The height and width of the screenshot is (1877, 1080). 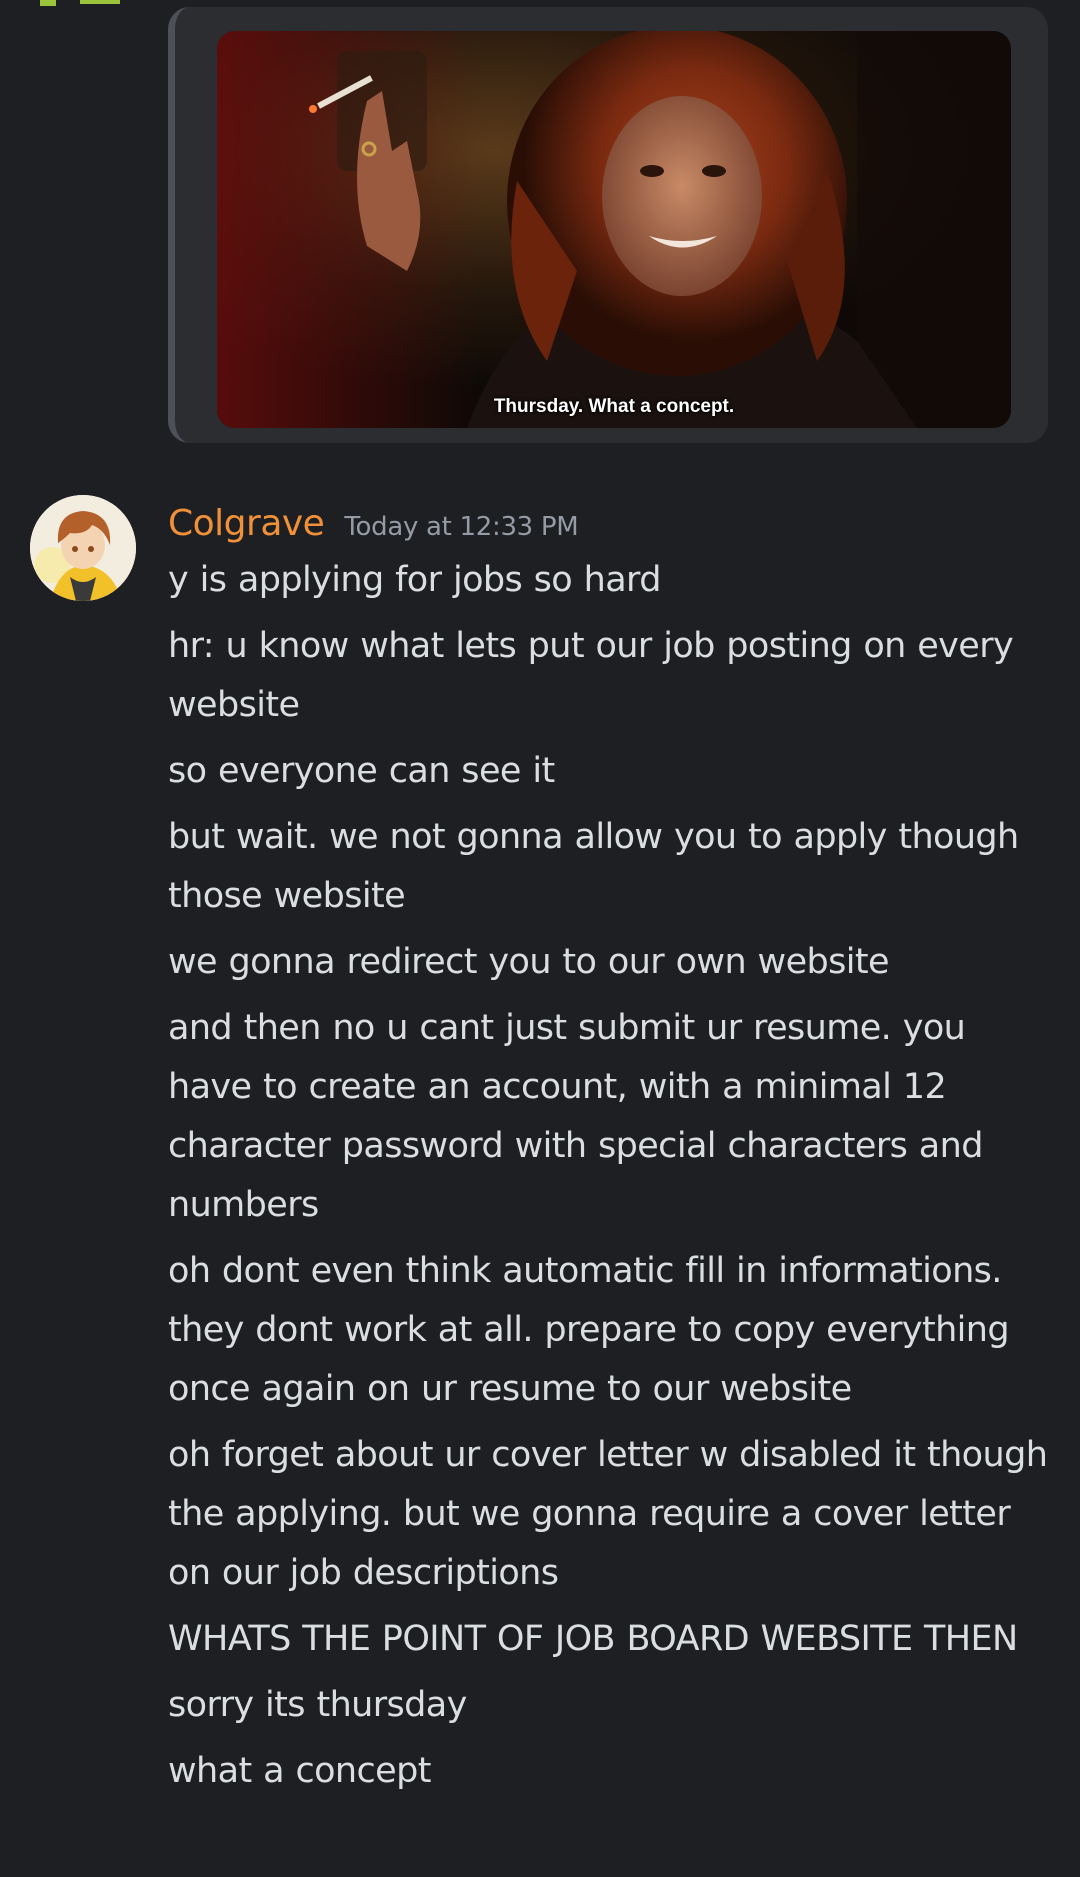 I want to click on message-line: what a concept, so click(x=299, y=1771).